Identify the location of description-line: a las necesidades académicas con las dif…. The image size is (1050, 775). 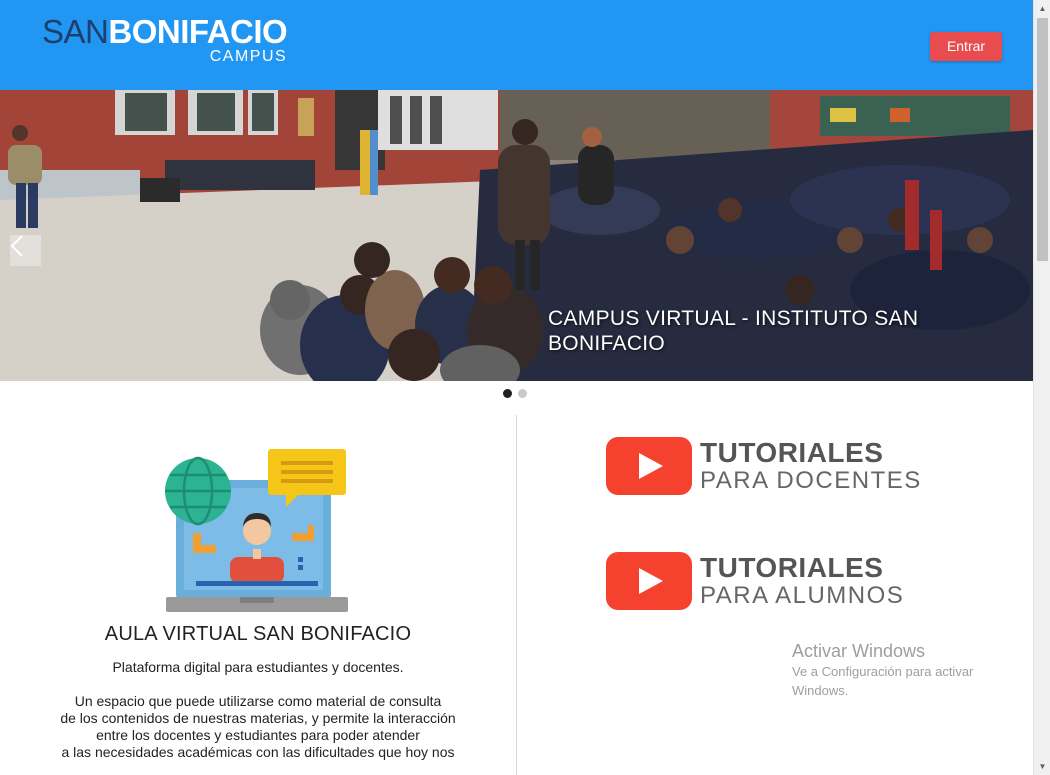
(258, 752).